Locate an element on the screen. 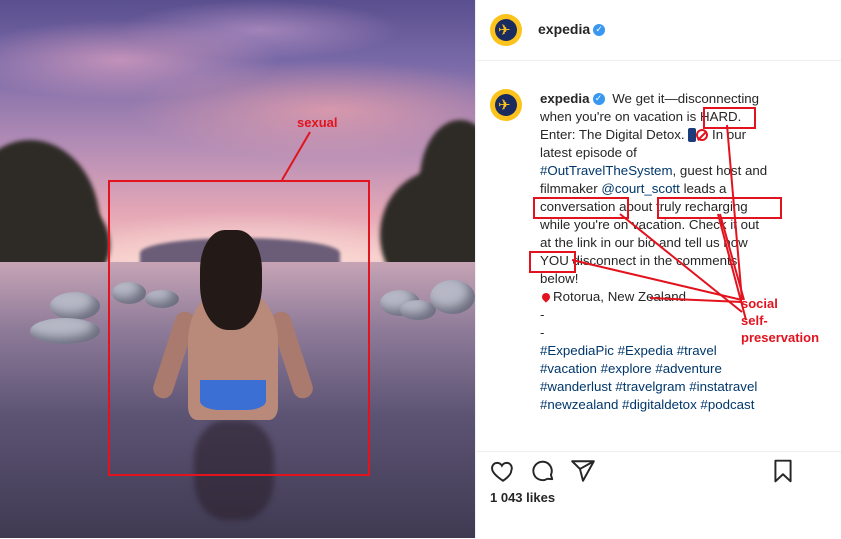 The width and height of the screenshot is (841, 539). heart-icon is located at coordinates (503, 471).